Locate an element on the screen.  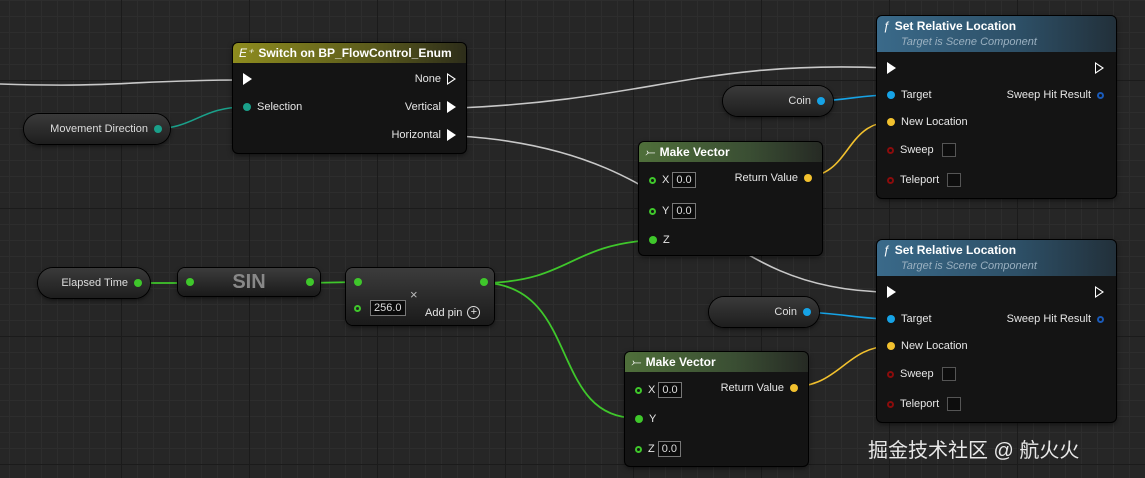
sin-label: SIN is located at coordinates (249, 282).